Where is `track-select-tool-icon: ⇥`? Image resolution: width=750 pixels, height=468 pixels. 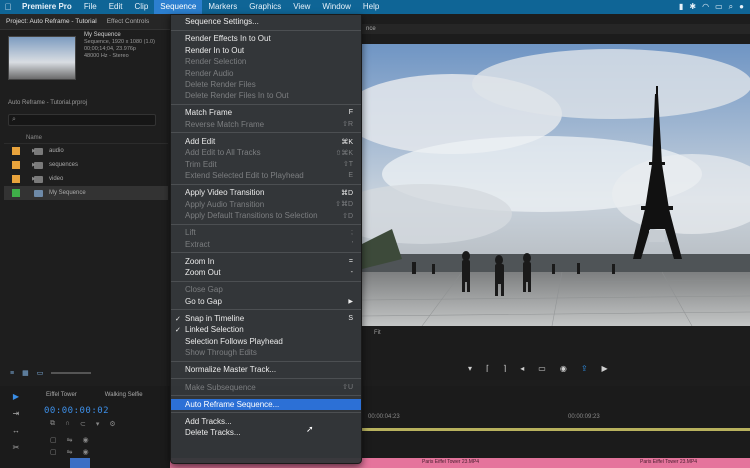
track-select-tool-icon: ⇥ is located at coordinates (16, 413).